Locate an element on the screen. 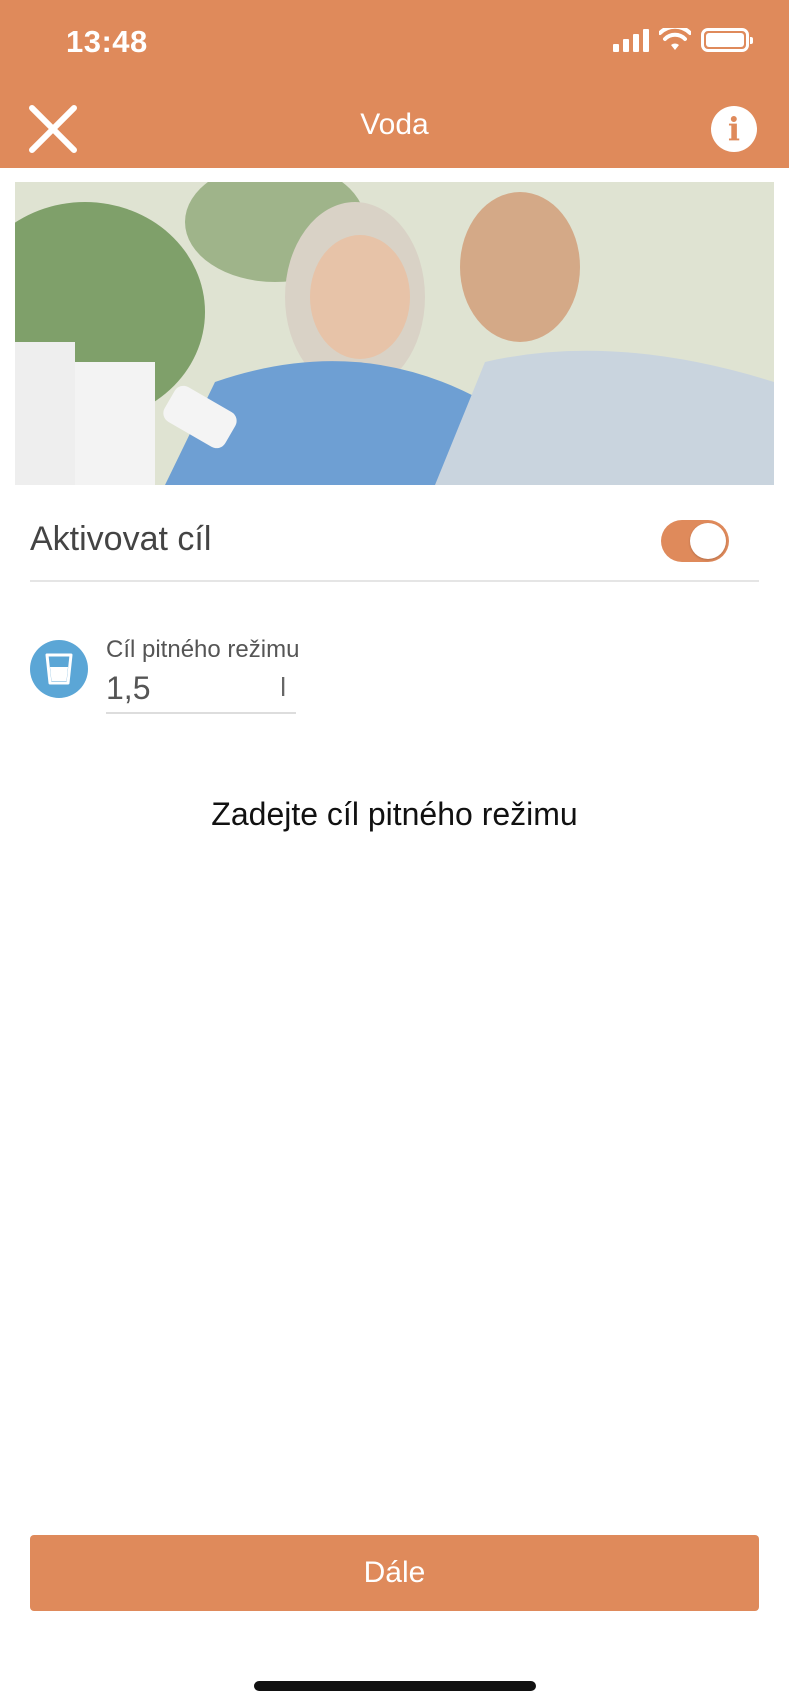  cellular-signal-icon is located at coordinates (631, 40).